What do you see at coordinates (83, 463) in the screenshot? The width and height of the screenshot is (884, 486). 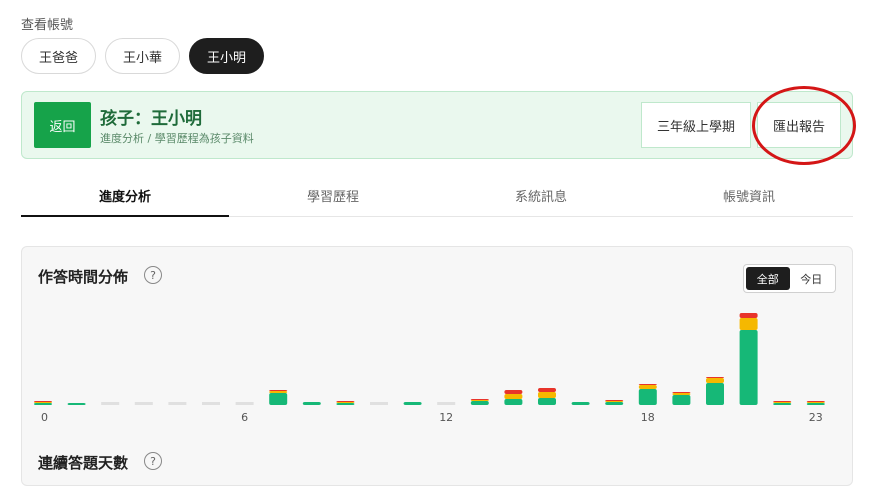 I see `streak-title: 連續答題天數` at bounding box center [83, 463].